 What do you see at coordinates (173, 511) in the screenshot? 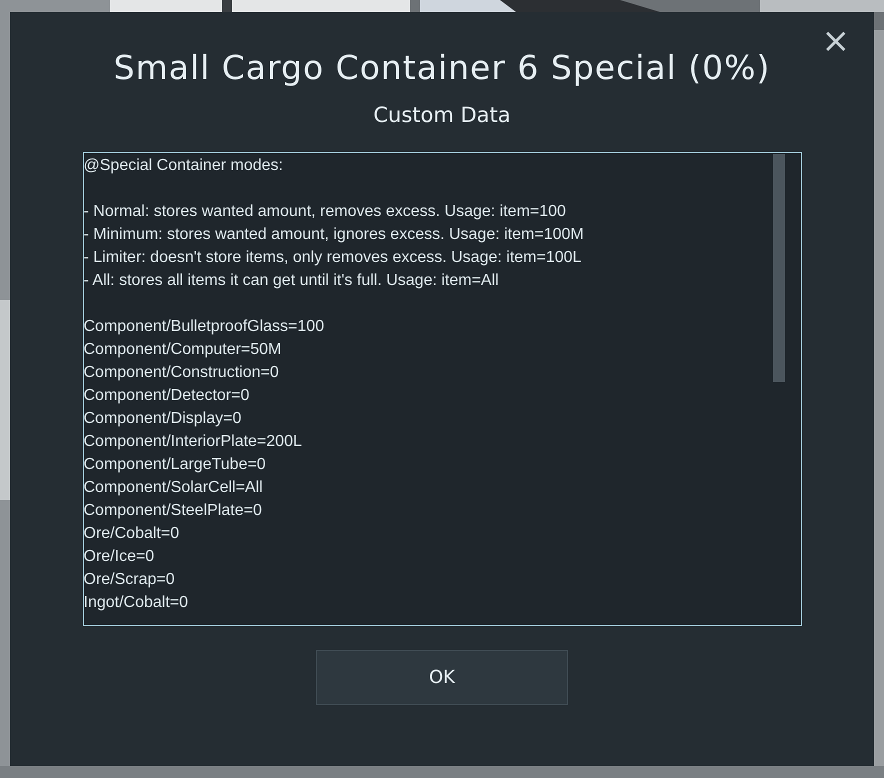
I see `text-line: Component/SteelPlate=0` at bounding box center [173, 511].